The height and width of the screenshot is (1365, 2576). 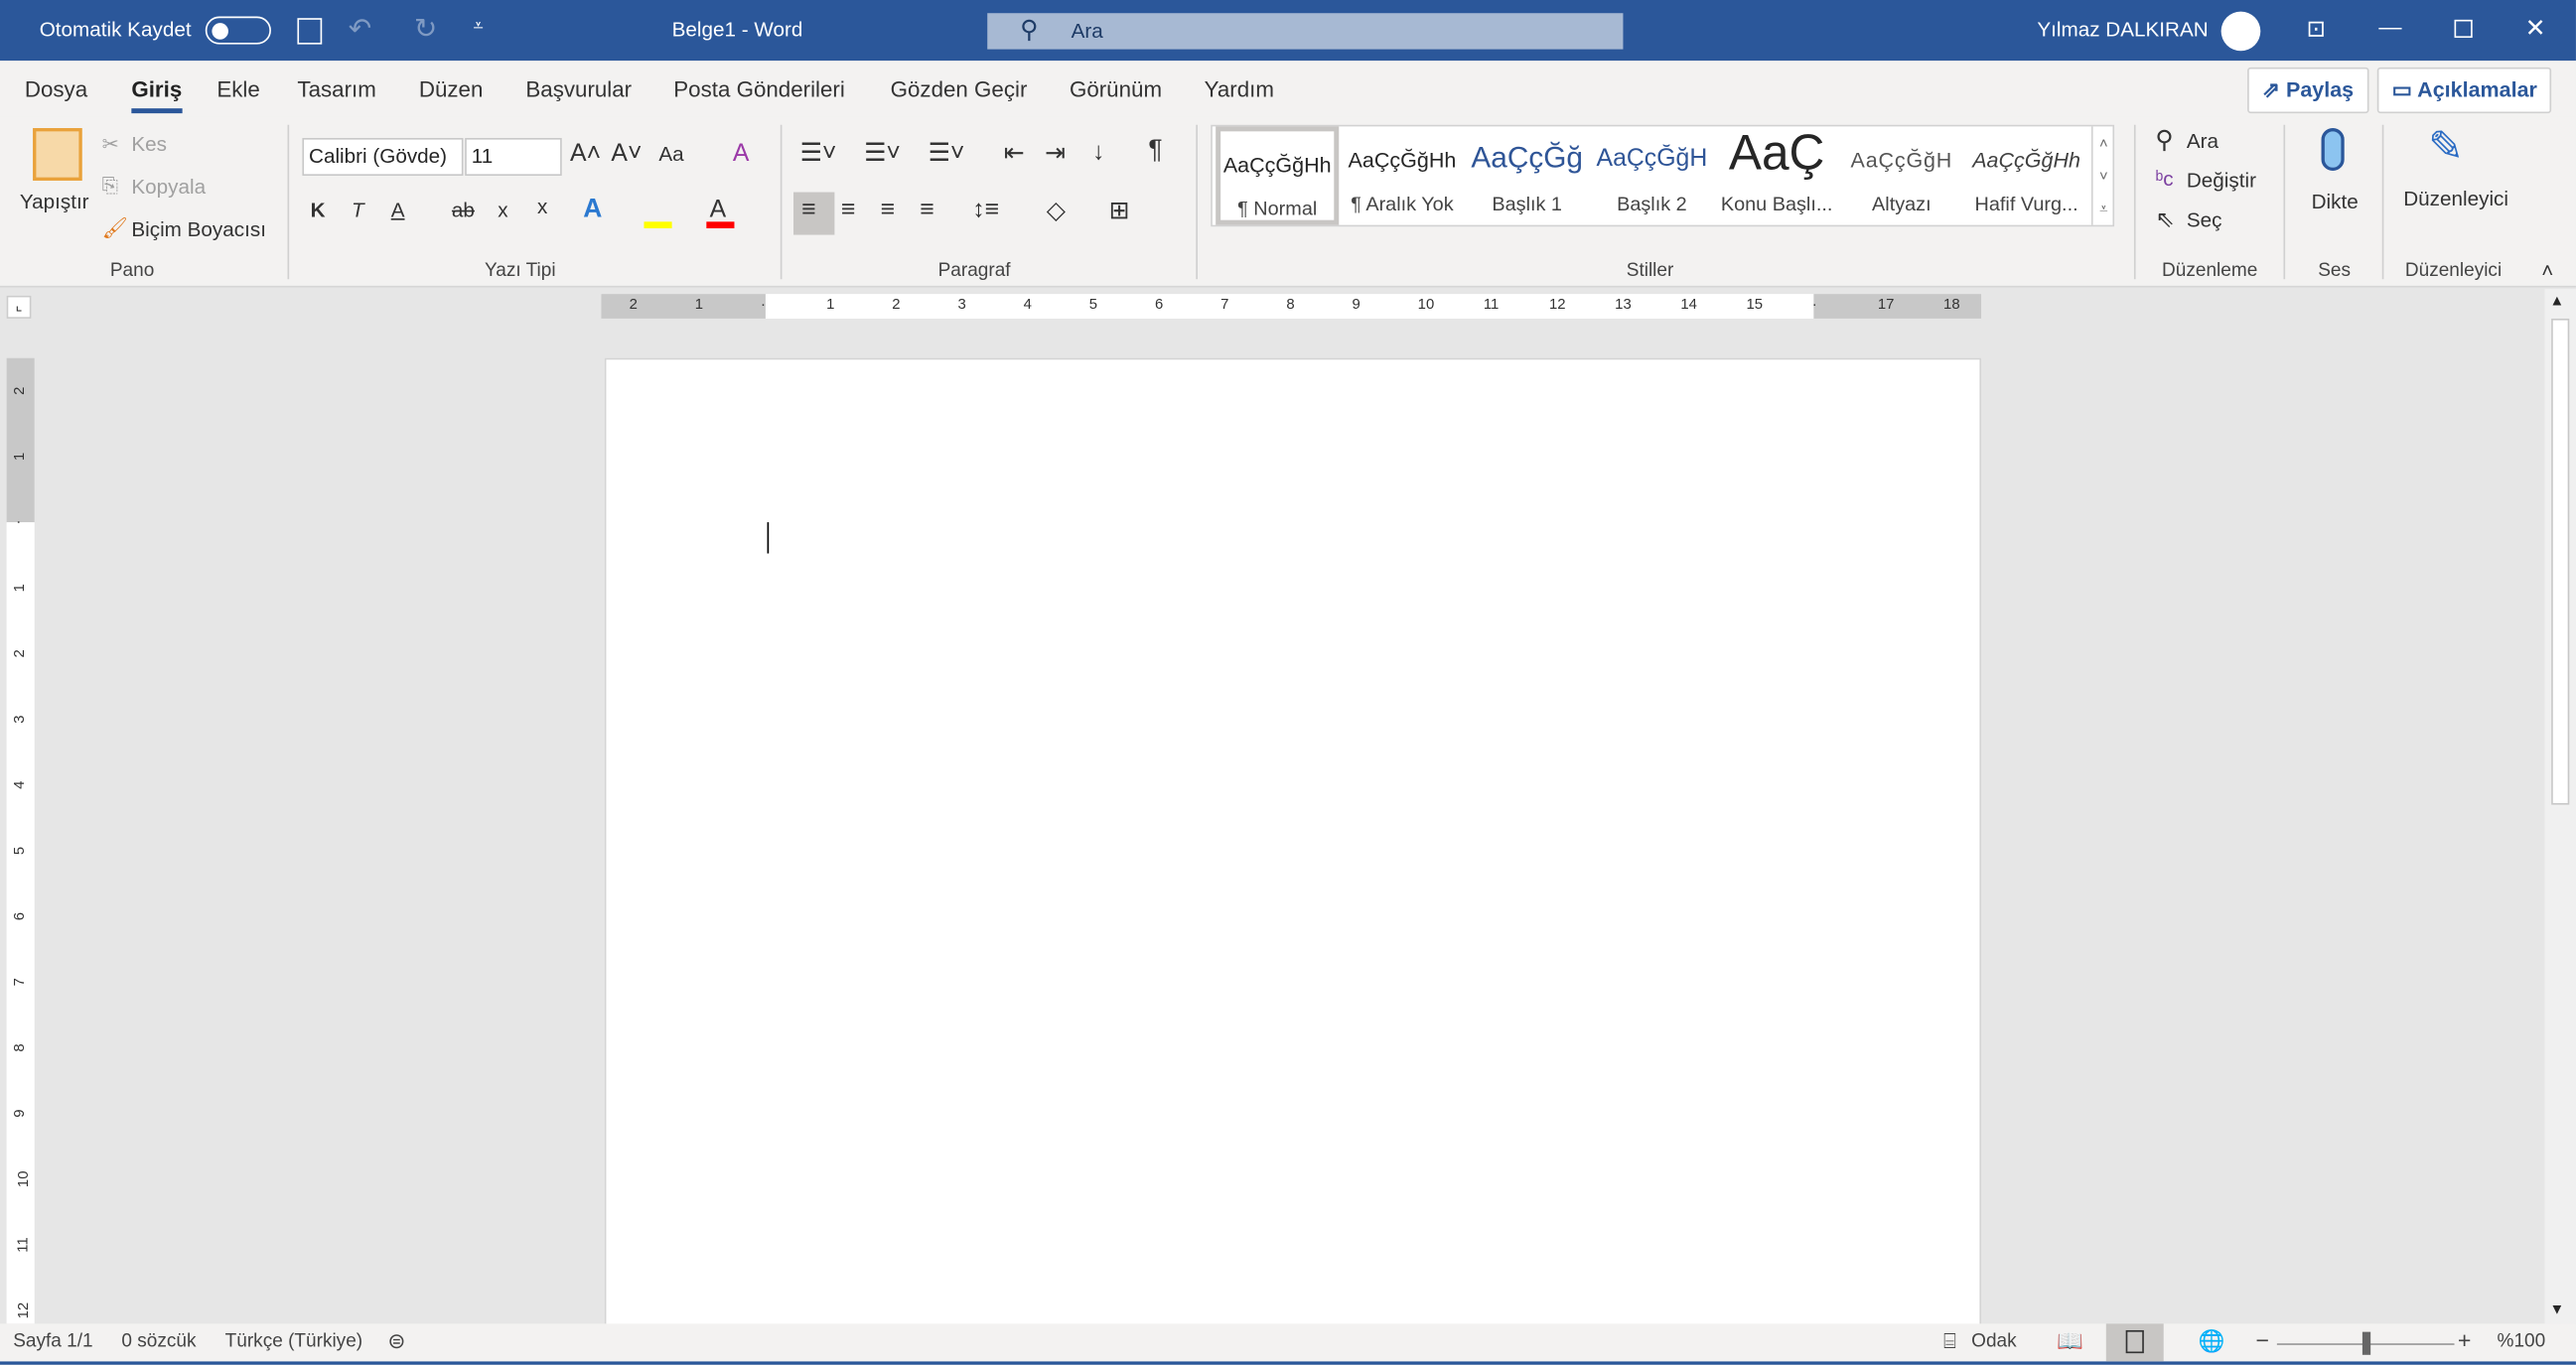 What do you see at coordinates (927, 209) in the screenshot?
I see `justify-icon: ≡` at bounding box center [927, 209].